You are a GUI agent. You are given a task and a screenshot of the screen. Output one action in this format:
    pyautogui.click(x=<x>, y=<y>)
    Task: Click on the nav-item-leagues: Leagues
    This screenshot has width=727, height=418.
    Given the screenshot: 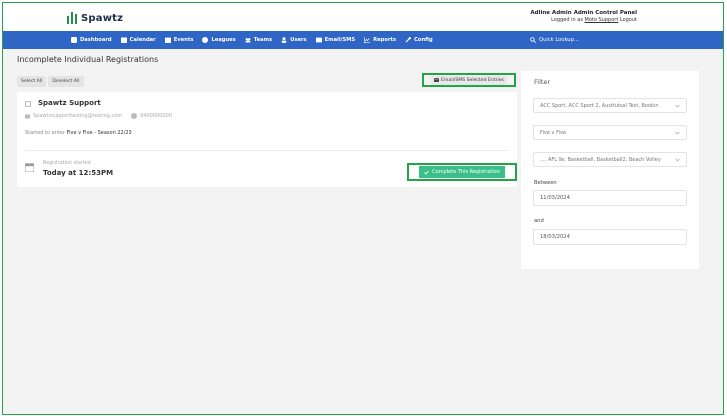 What is the action you would take?
    pyautogui.click(x=219, y=40)
    